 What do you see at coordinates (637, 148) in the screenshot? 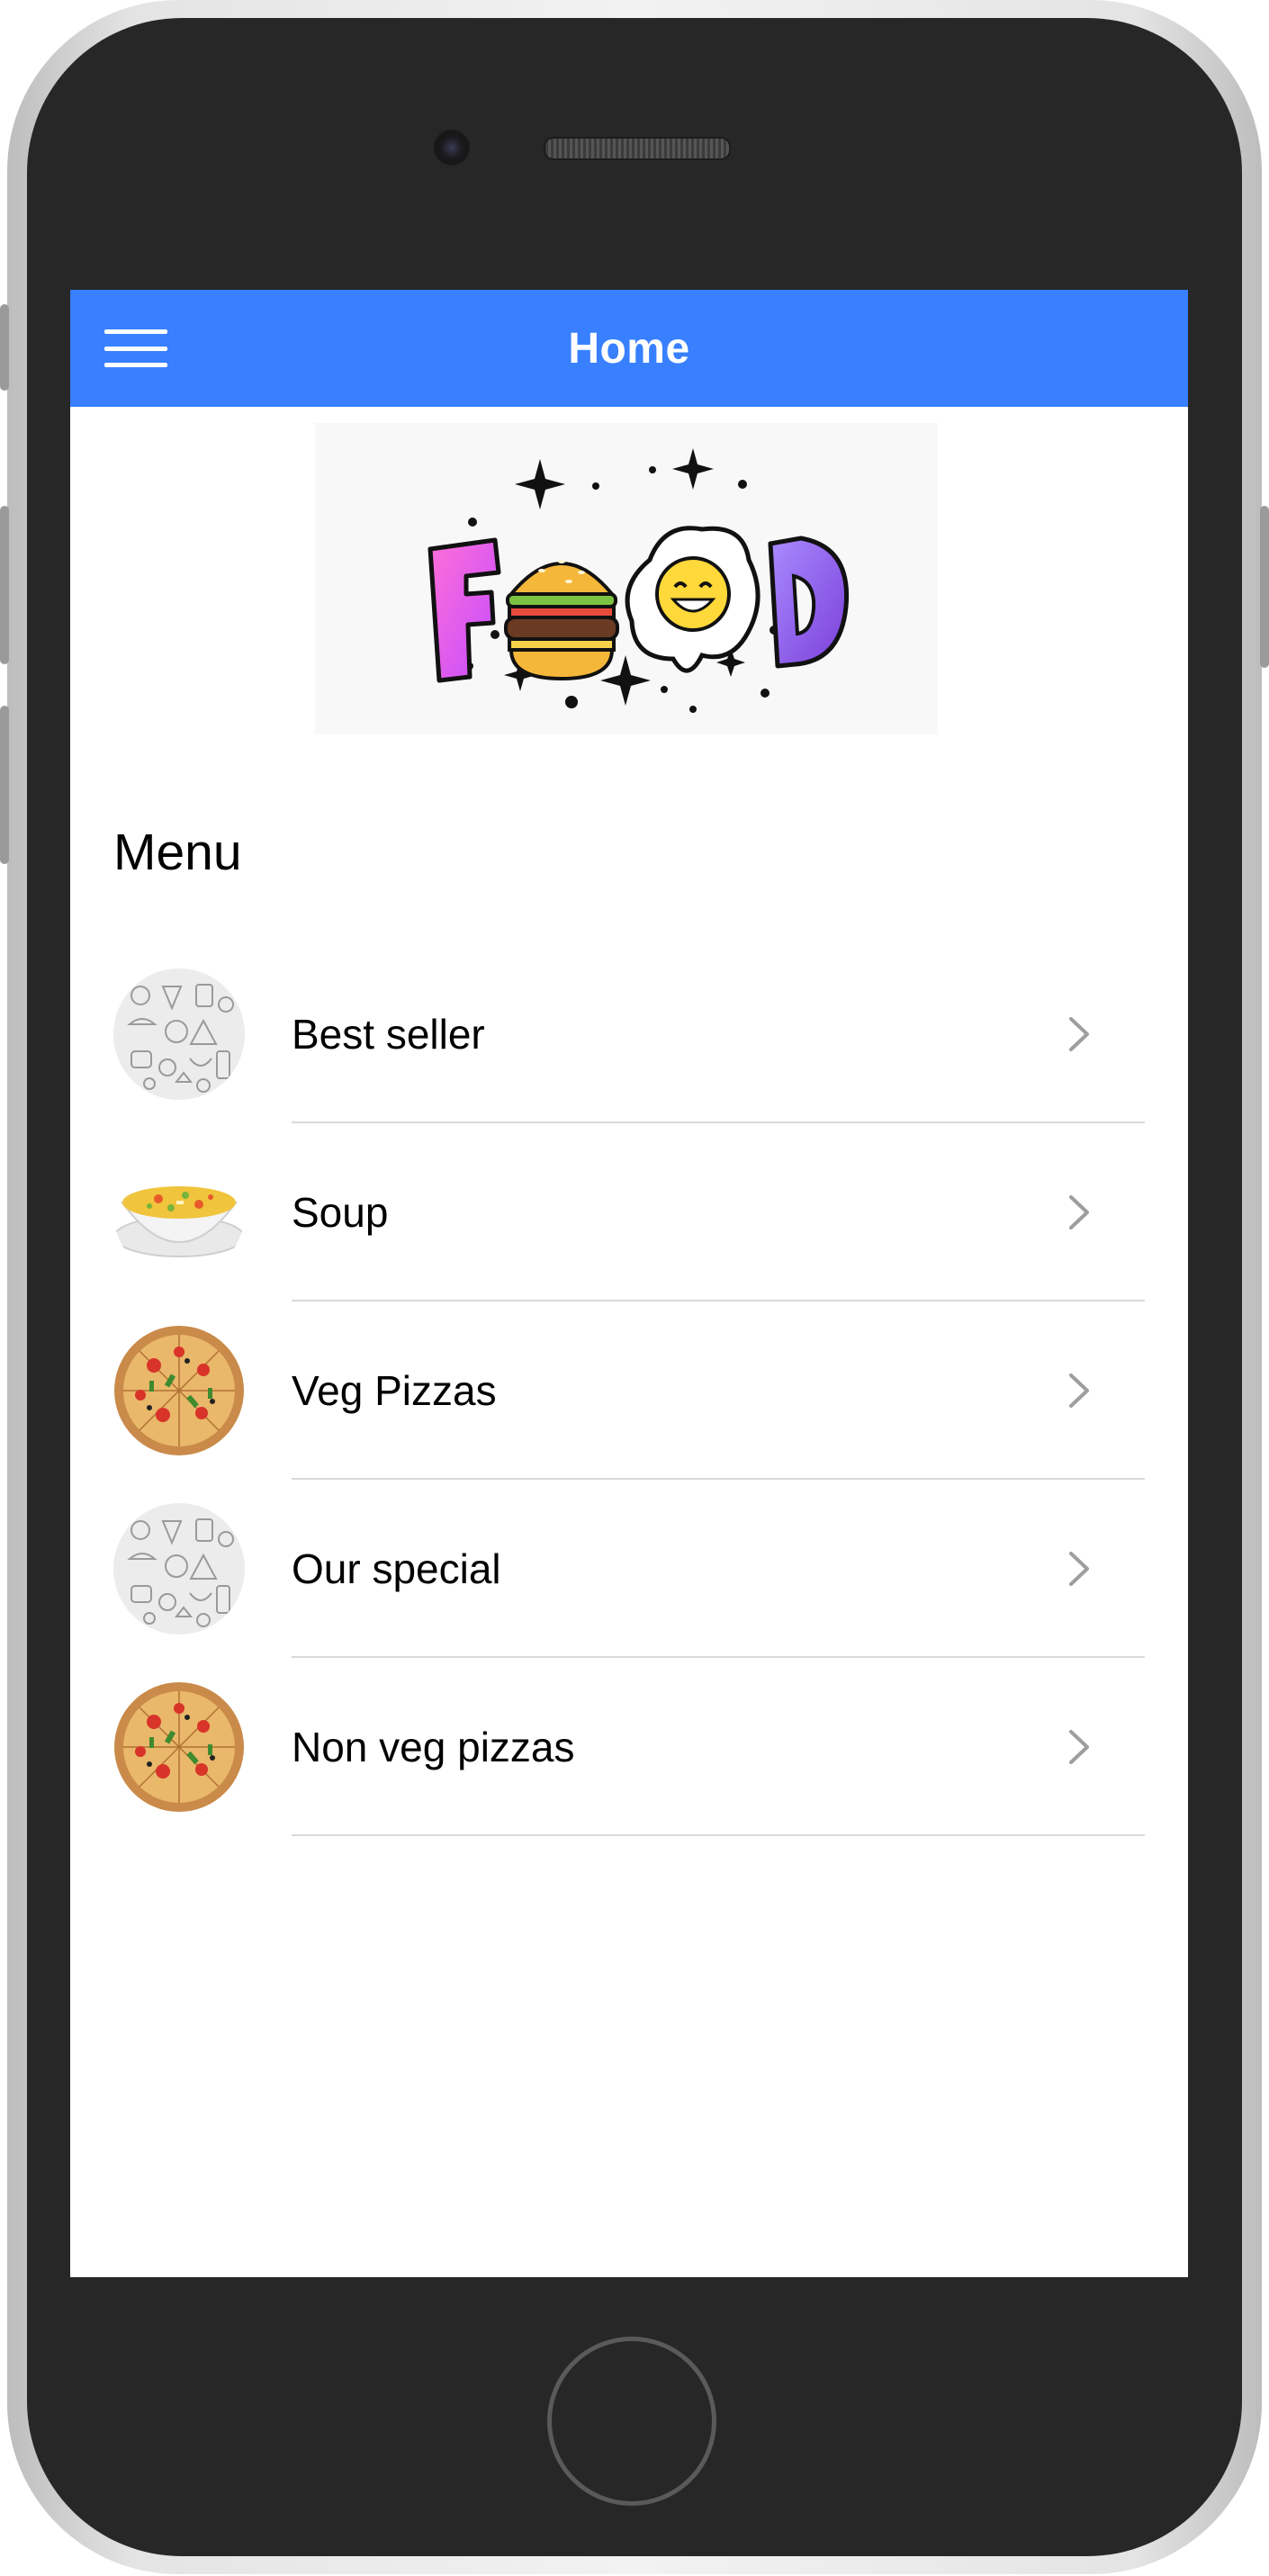
I see `earpiece-speaker` at bounding box center [637, 148].